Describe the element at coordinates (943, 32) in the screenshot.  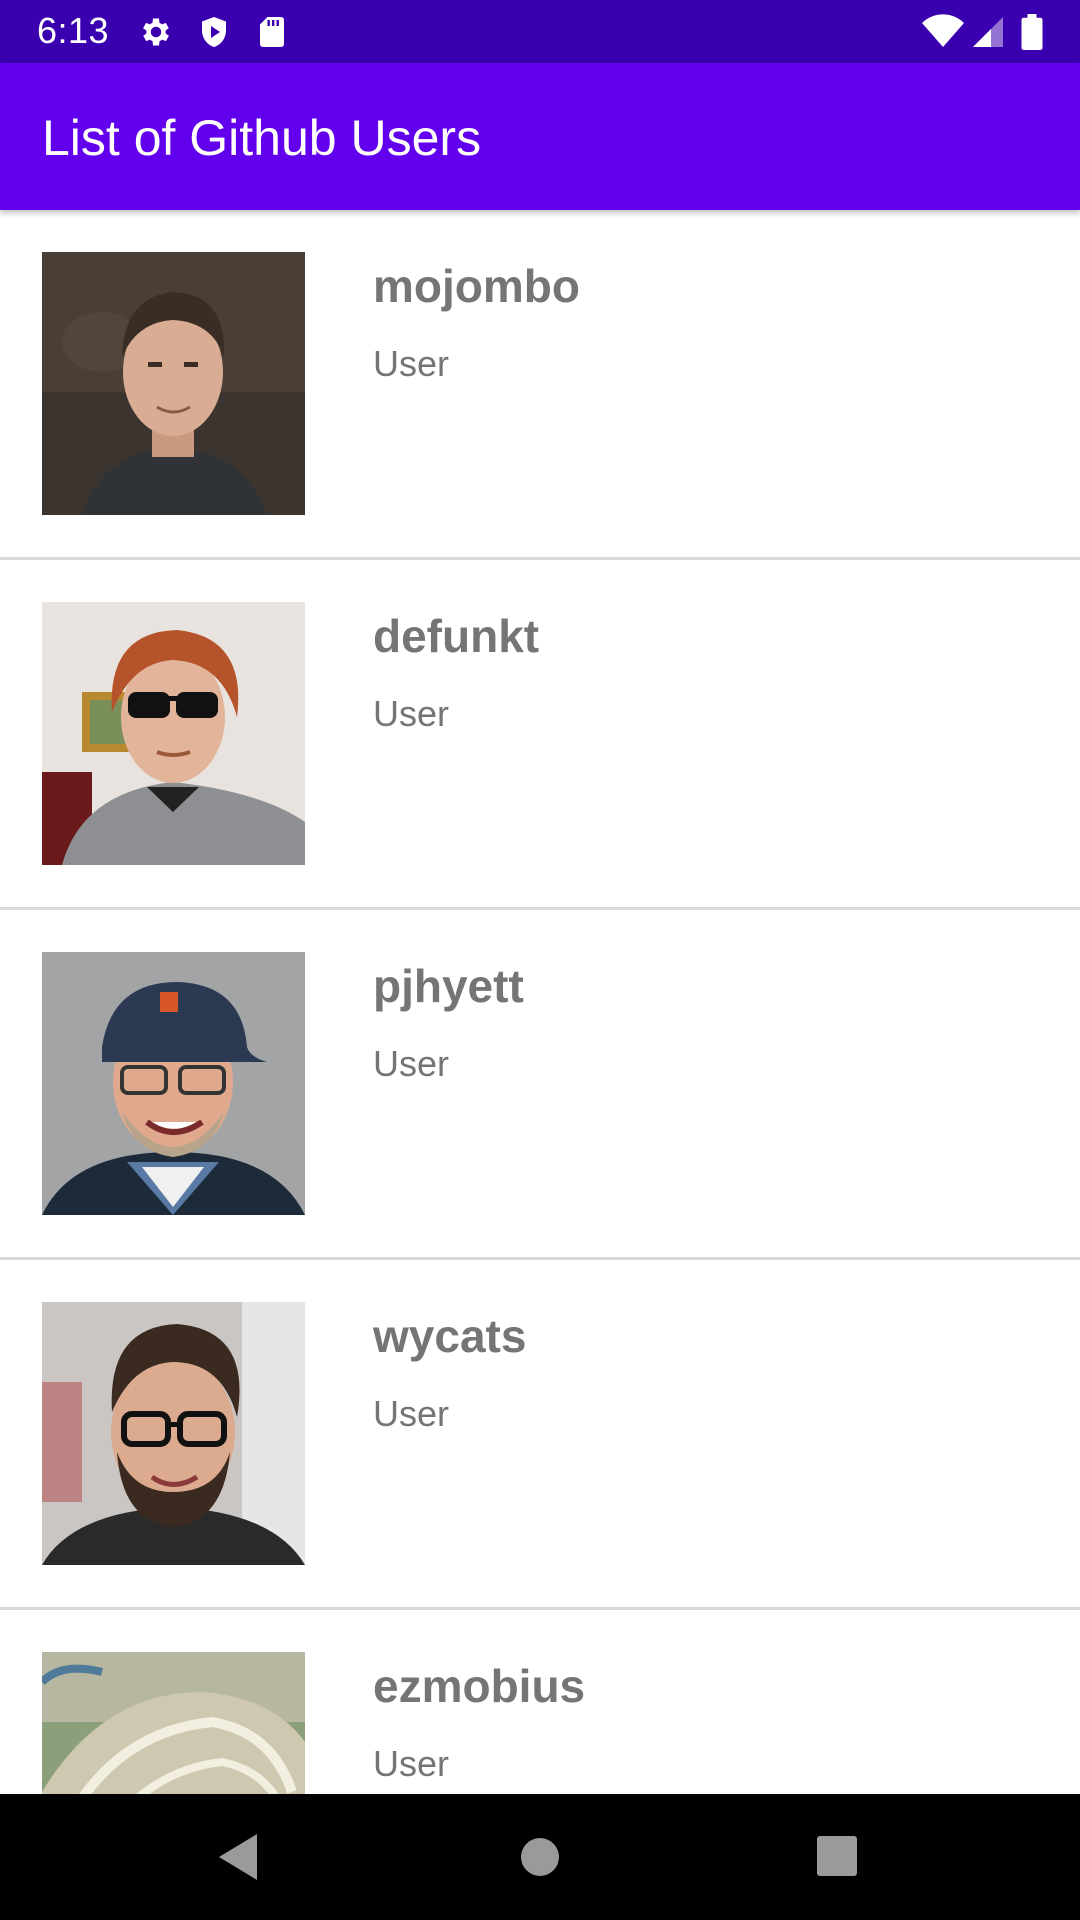
I see `wifi-icon` at that location.